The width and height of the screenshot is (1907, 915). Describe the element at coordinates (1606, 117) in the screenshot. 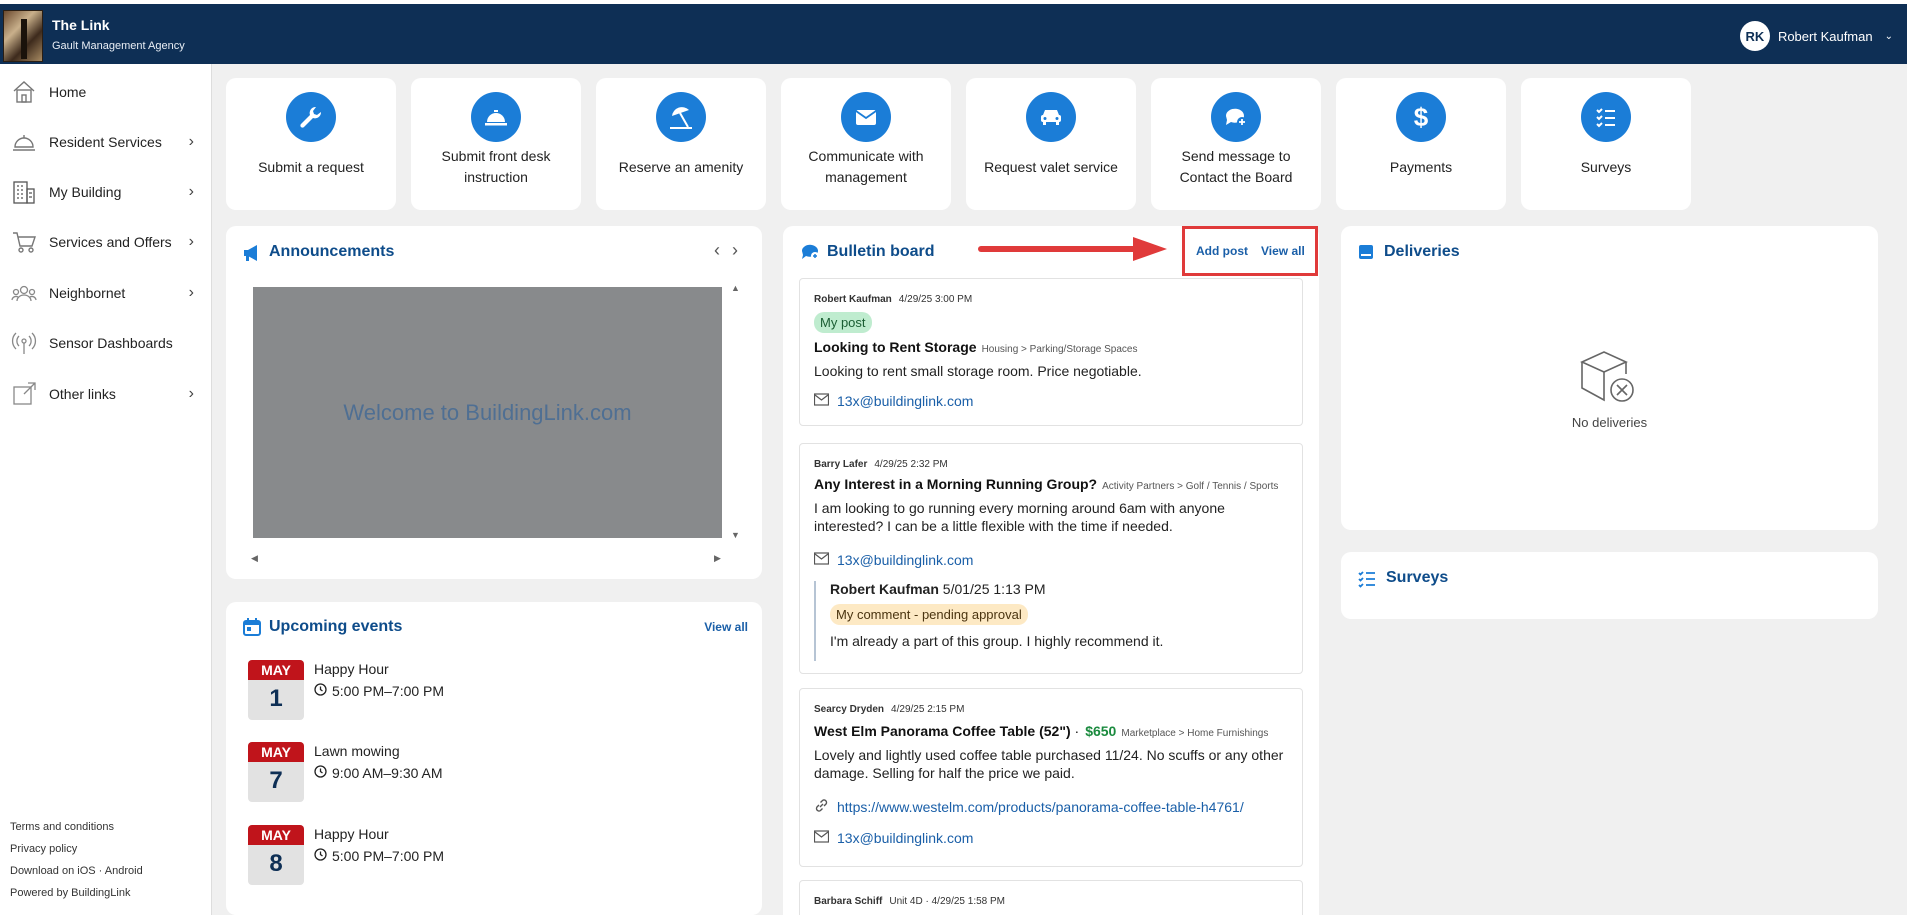

I see `checklist-icon` at that location.